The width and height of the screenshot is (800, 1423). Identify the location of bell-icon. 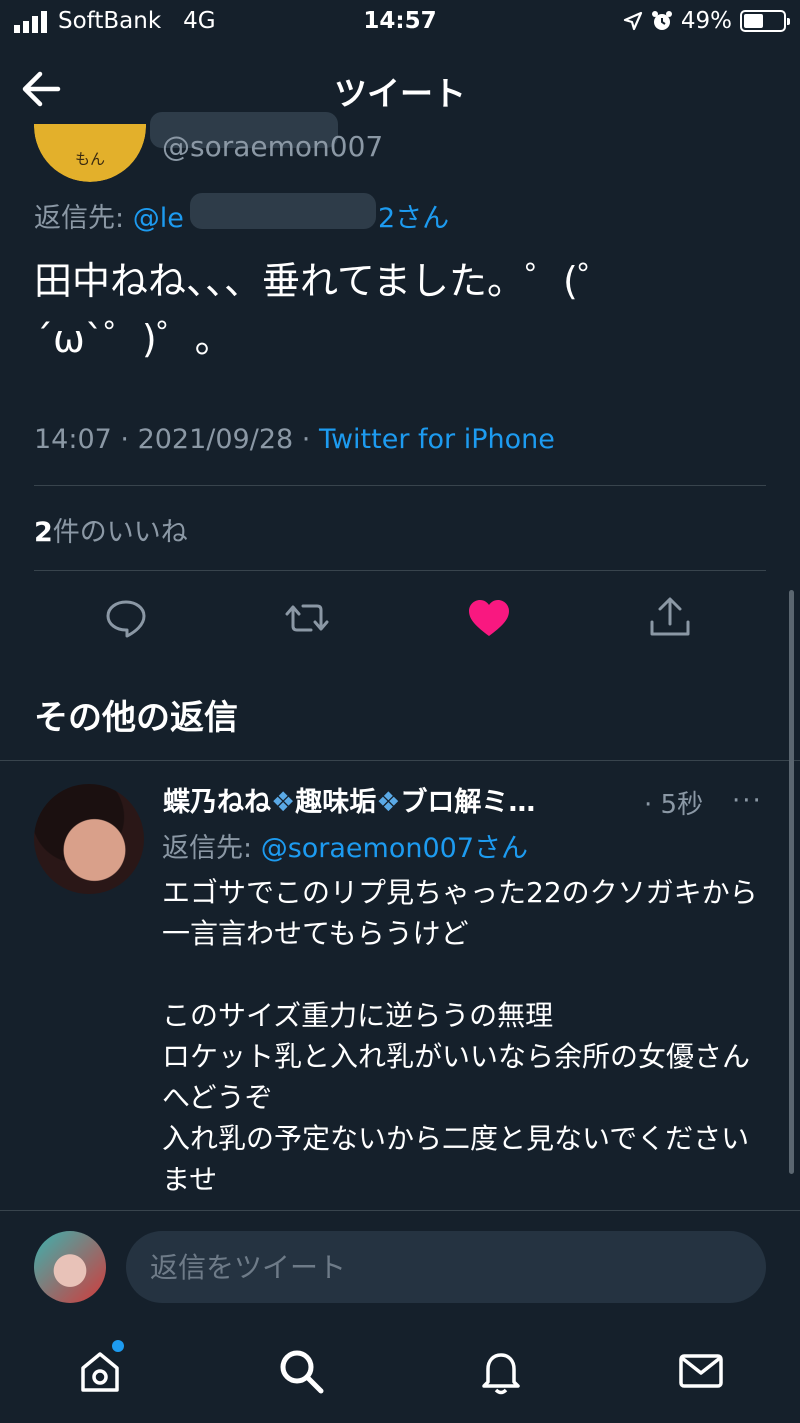
(501, 1374).